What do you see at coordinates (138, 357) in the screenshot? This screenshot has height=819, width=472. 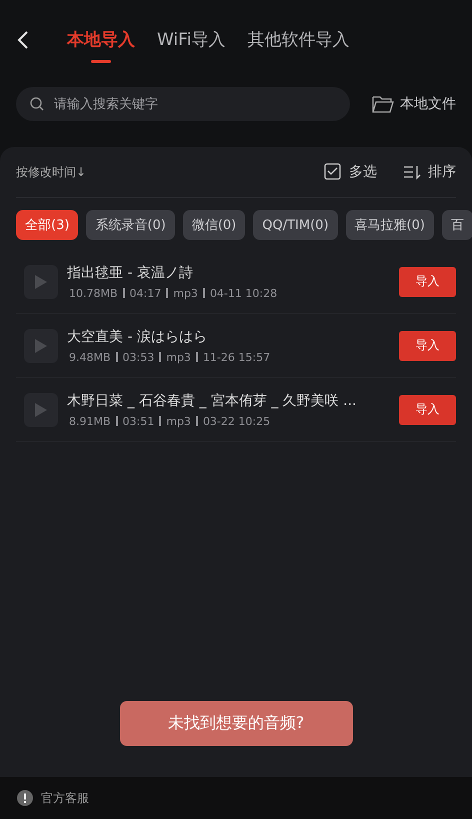 I see `file-duration: 03:53` at bounding box center [138, 357].